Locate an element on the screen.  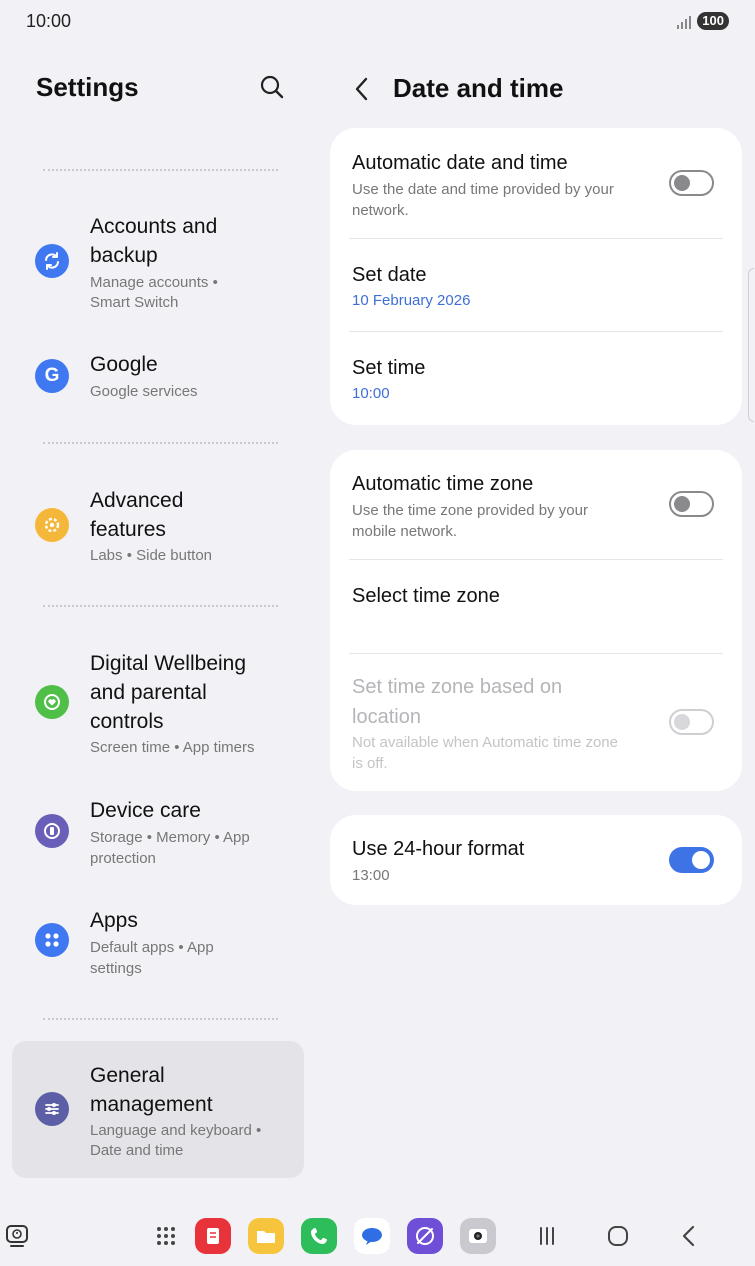
menu-item-google: G Google Google services is located at coordinates (158, 377).